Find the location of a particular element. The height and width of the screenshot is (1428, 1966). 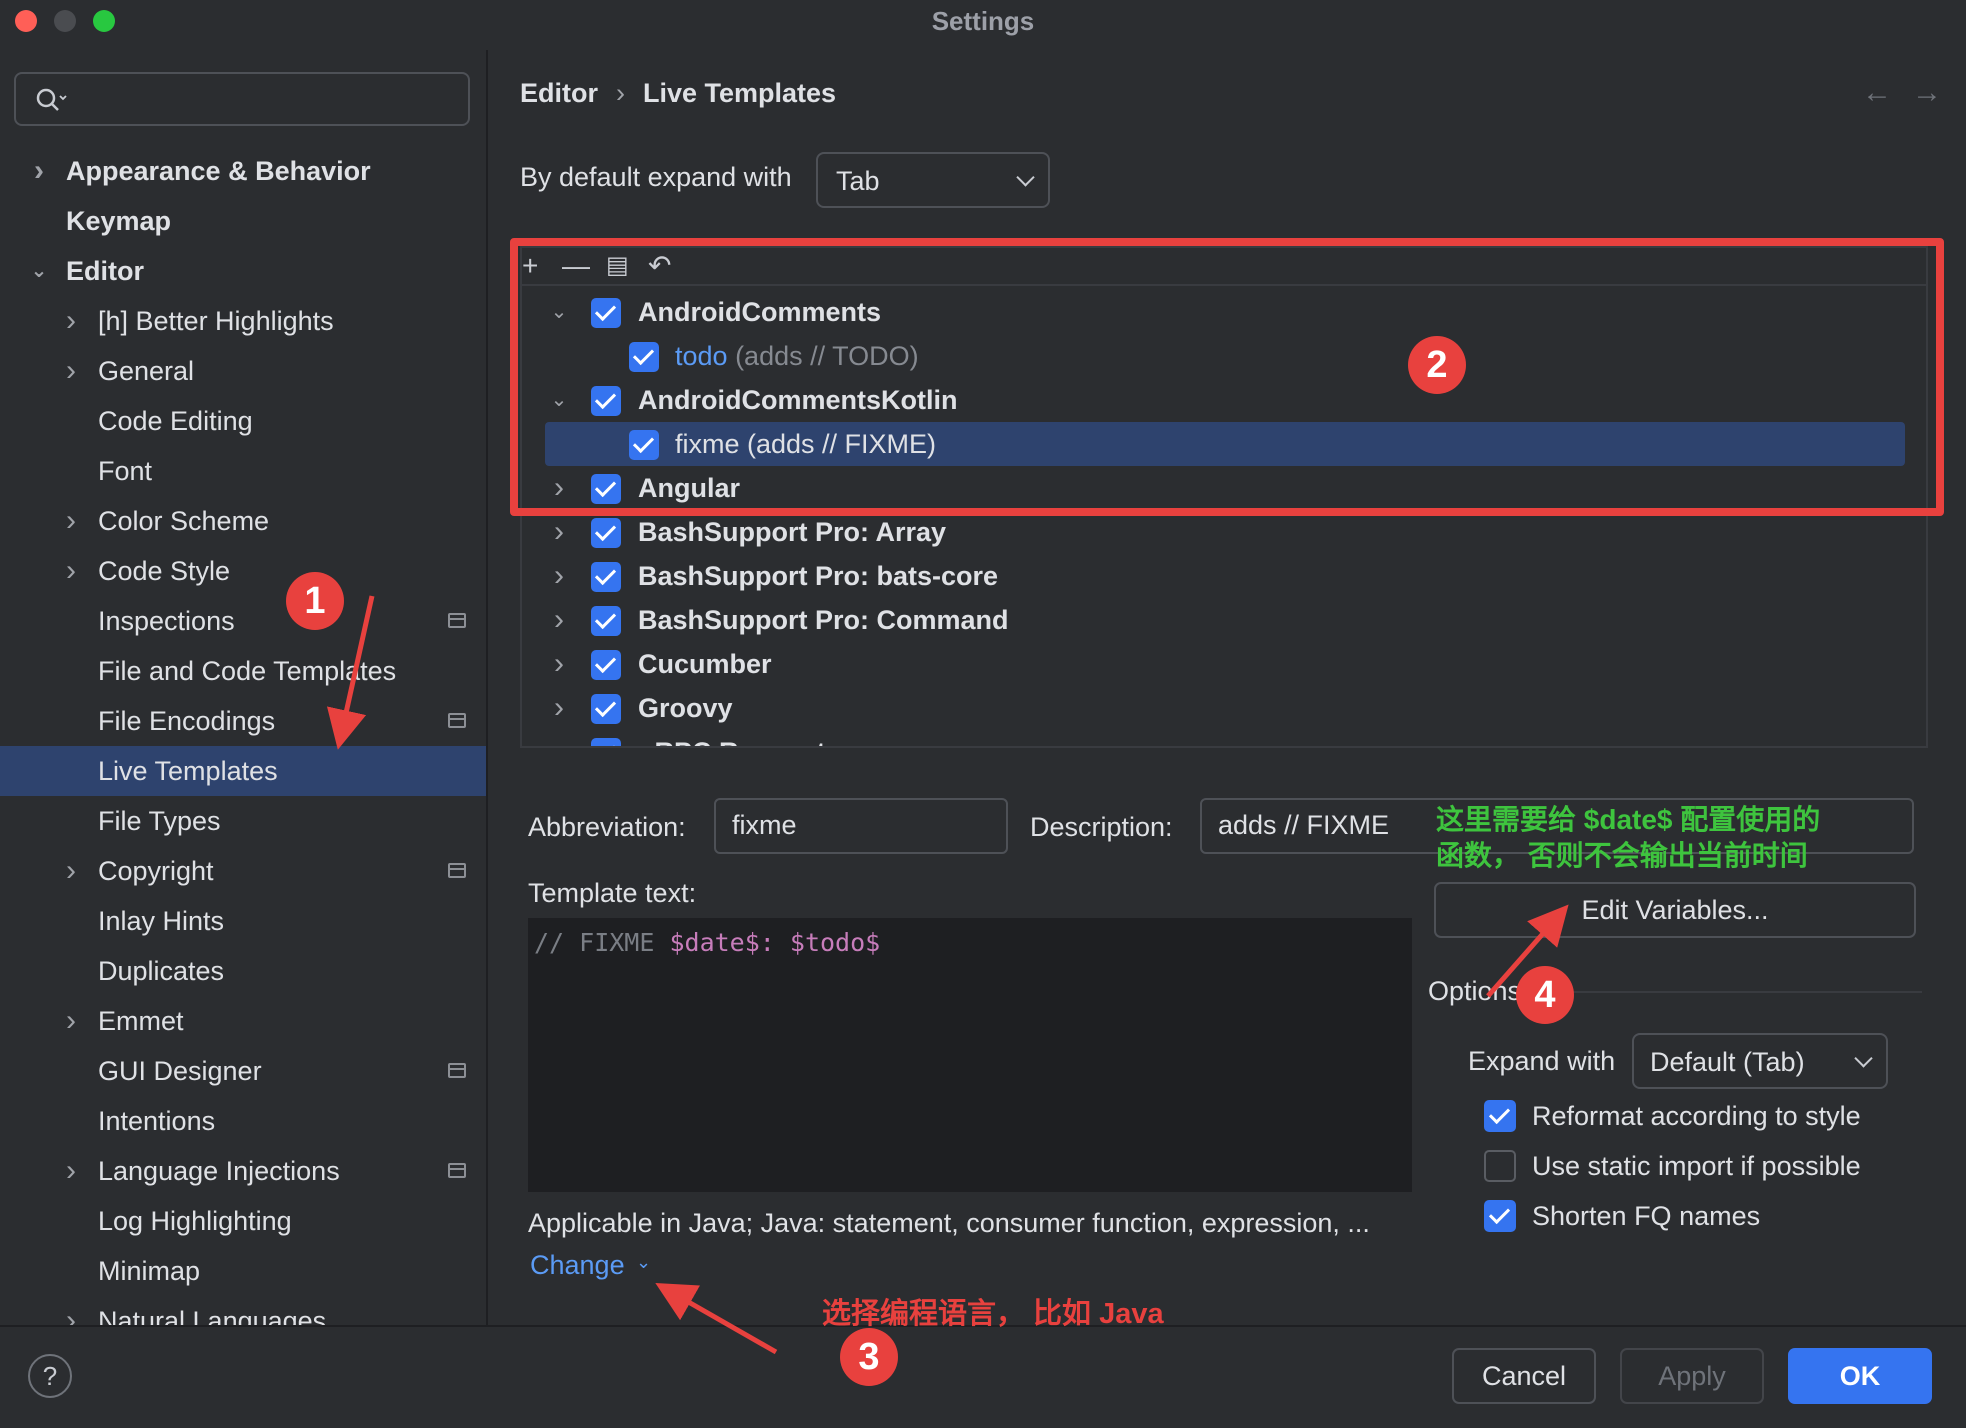

expand-with-label: Expand with is located at coordinates (1542, 1061).